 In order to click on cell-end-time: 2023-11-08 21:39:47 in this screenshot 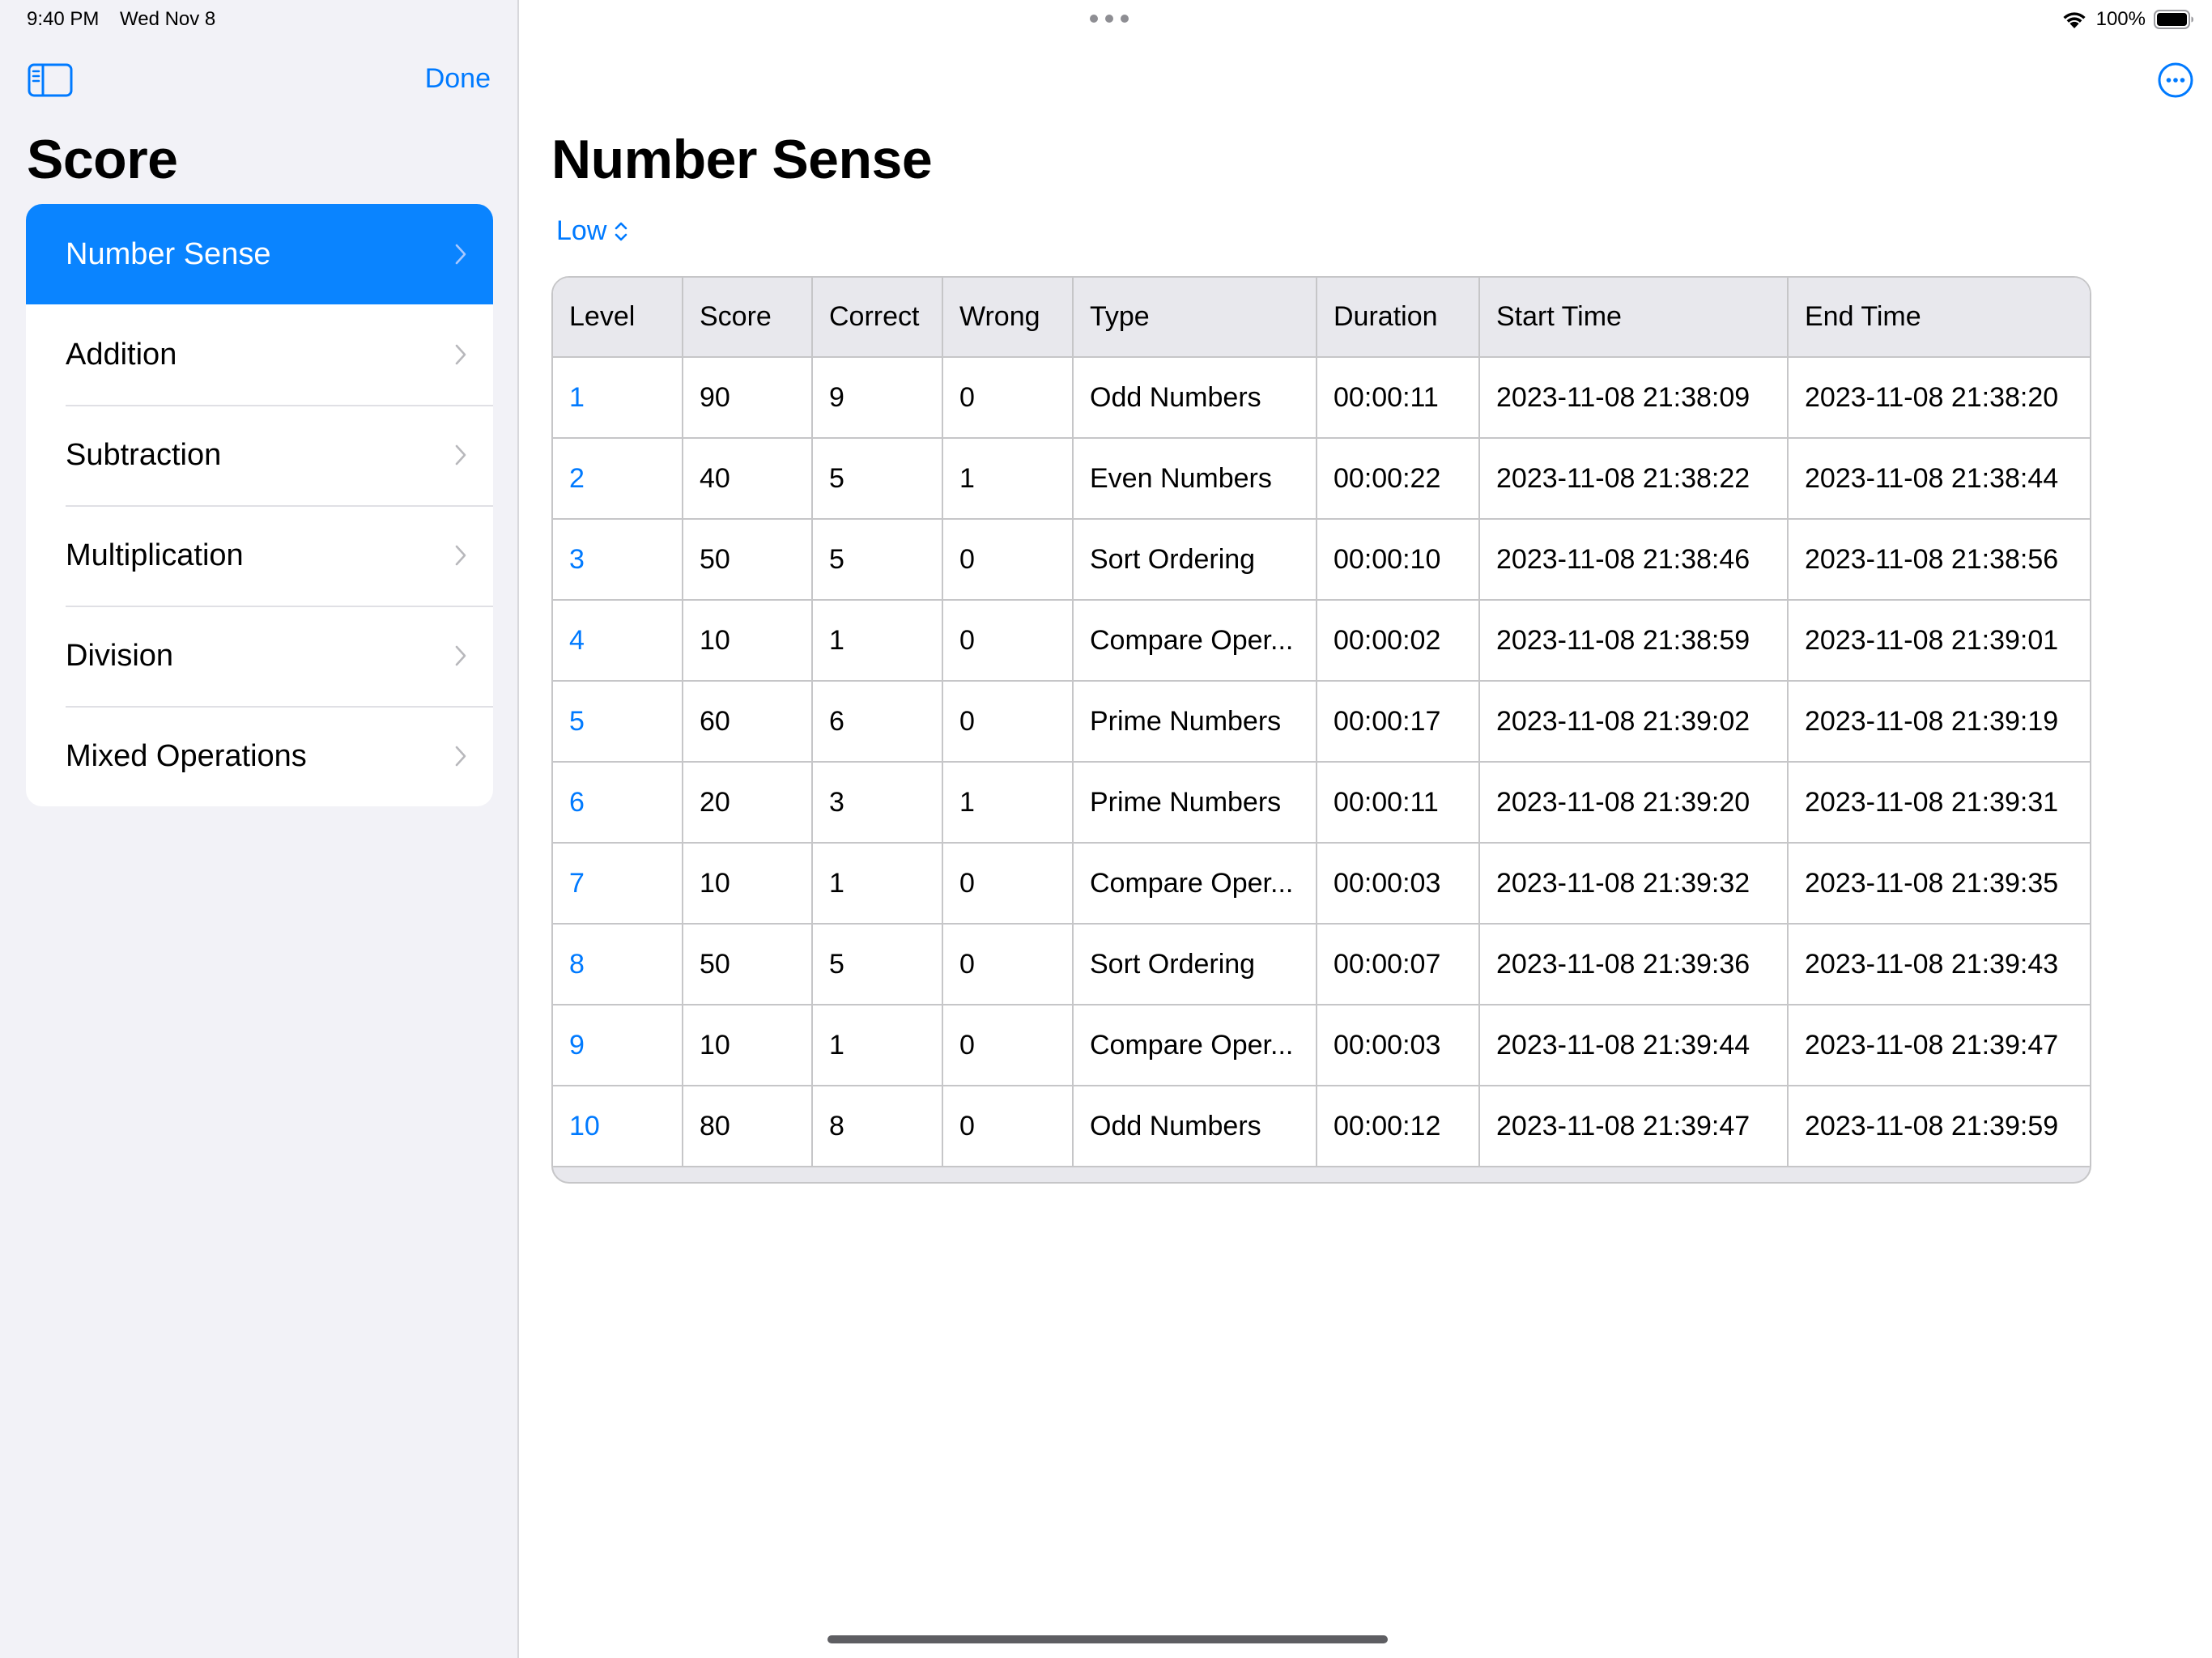, I will do `click(1939, 1045)`.